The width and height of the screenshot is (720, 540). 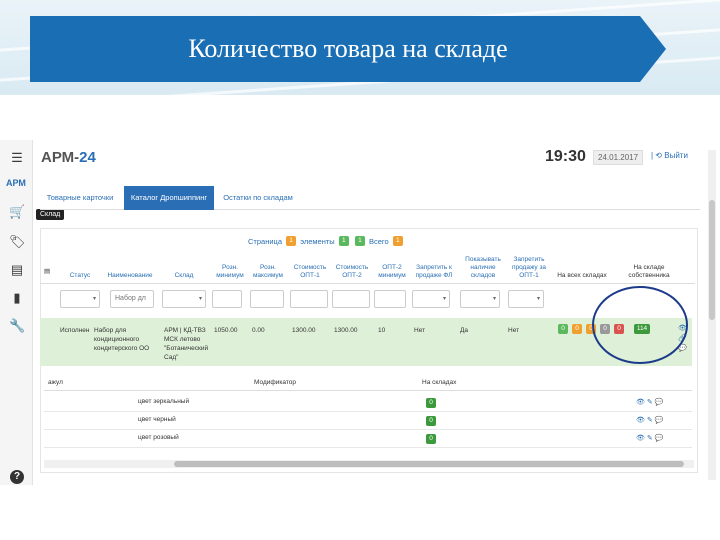 What do you see at coordinates (514, 330) in the screenshot?
I see `row-ban-opt1: Нет` at bounding box center [514, 330].